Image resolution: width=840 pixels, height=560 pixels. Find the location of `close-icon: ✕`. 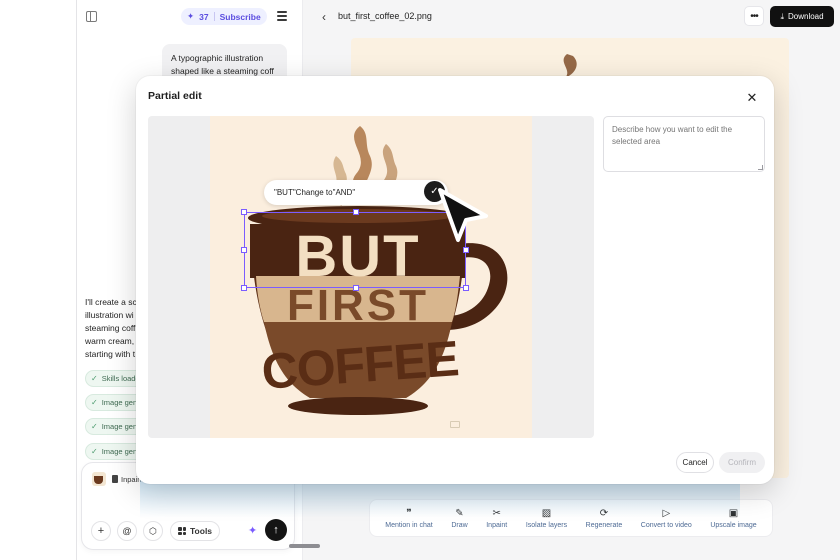

close-icon: ✕ is located at coordinates (752, 98).